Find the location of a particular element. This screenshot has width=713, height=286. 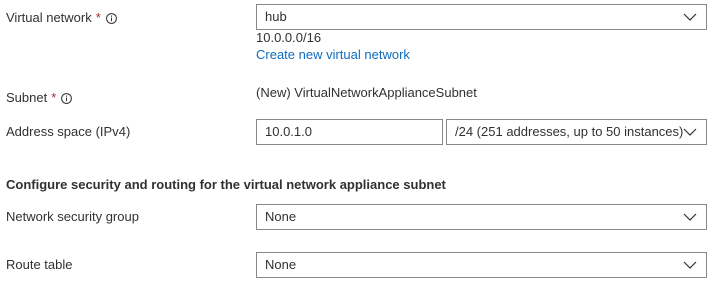

route-table-label: Route table is located at coordinates (39, 265).